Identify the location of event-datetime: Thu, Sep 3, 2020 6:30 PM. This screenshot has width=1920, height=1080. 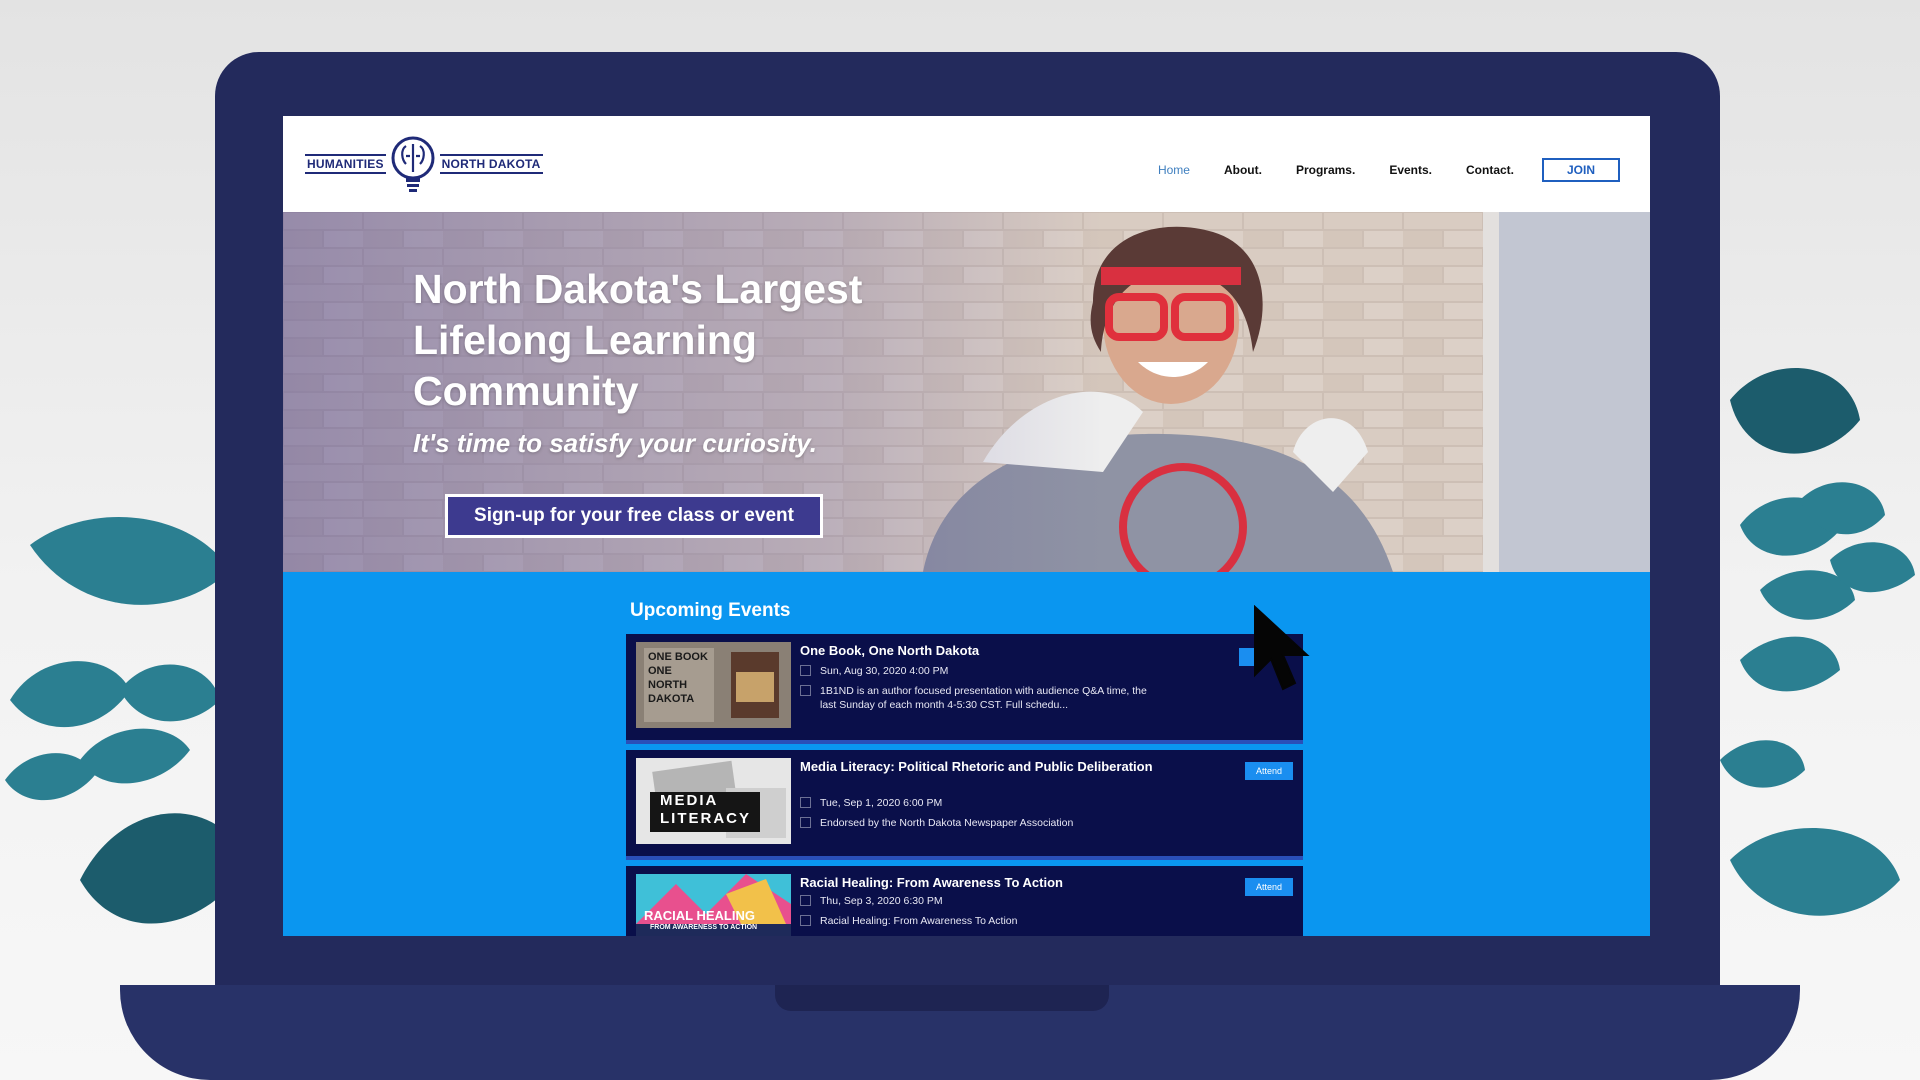
(871, 901).